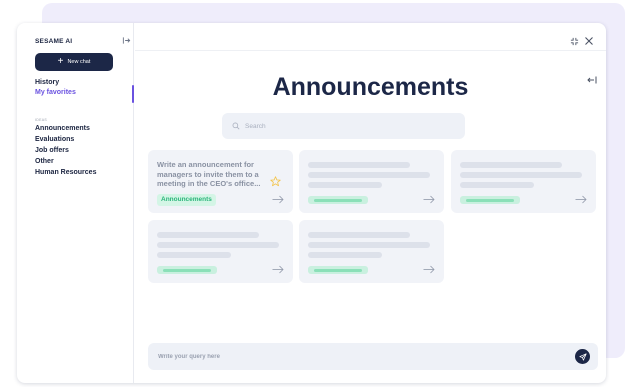 Image resolution: width=625 pixels, height=387 pixels. I want to click on query-bar, so click(373, 356).